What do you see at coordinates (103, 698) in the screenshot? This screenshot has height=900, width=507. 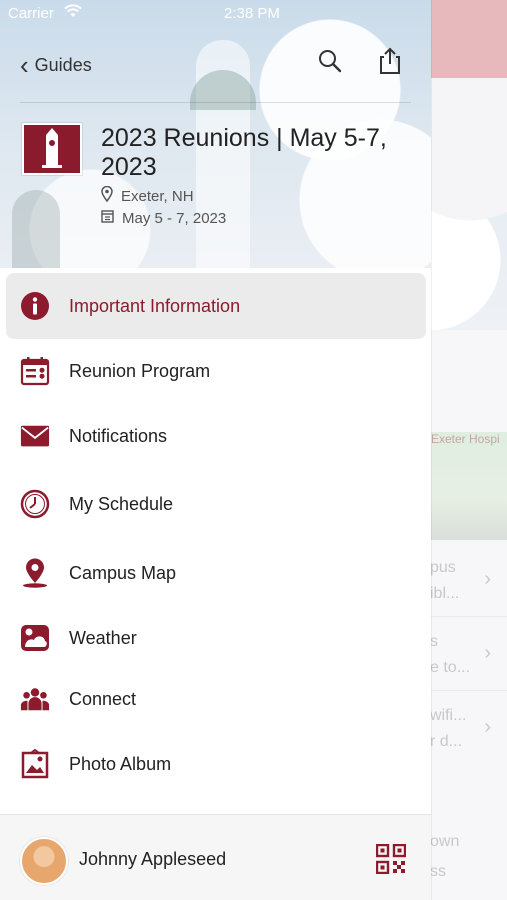 I see `menu-item-label: Connect` at bounding box center [103, 698].